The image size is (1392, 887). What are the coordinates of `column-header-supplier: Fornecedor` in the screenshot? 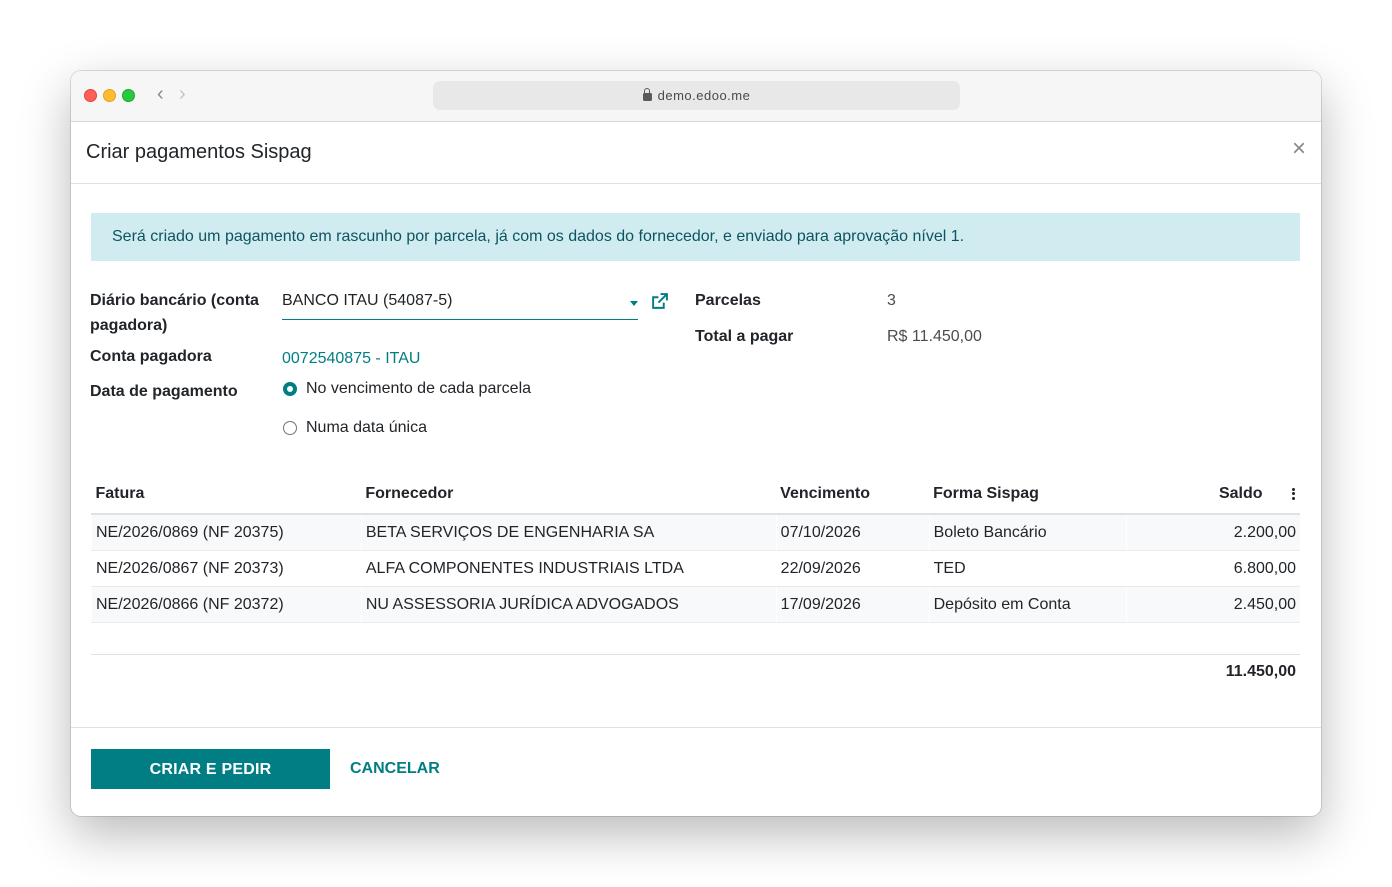 It's located at (569, 495).